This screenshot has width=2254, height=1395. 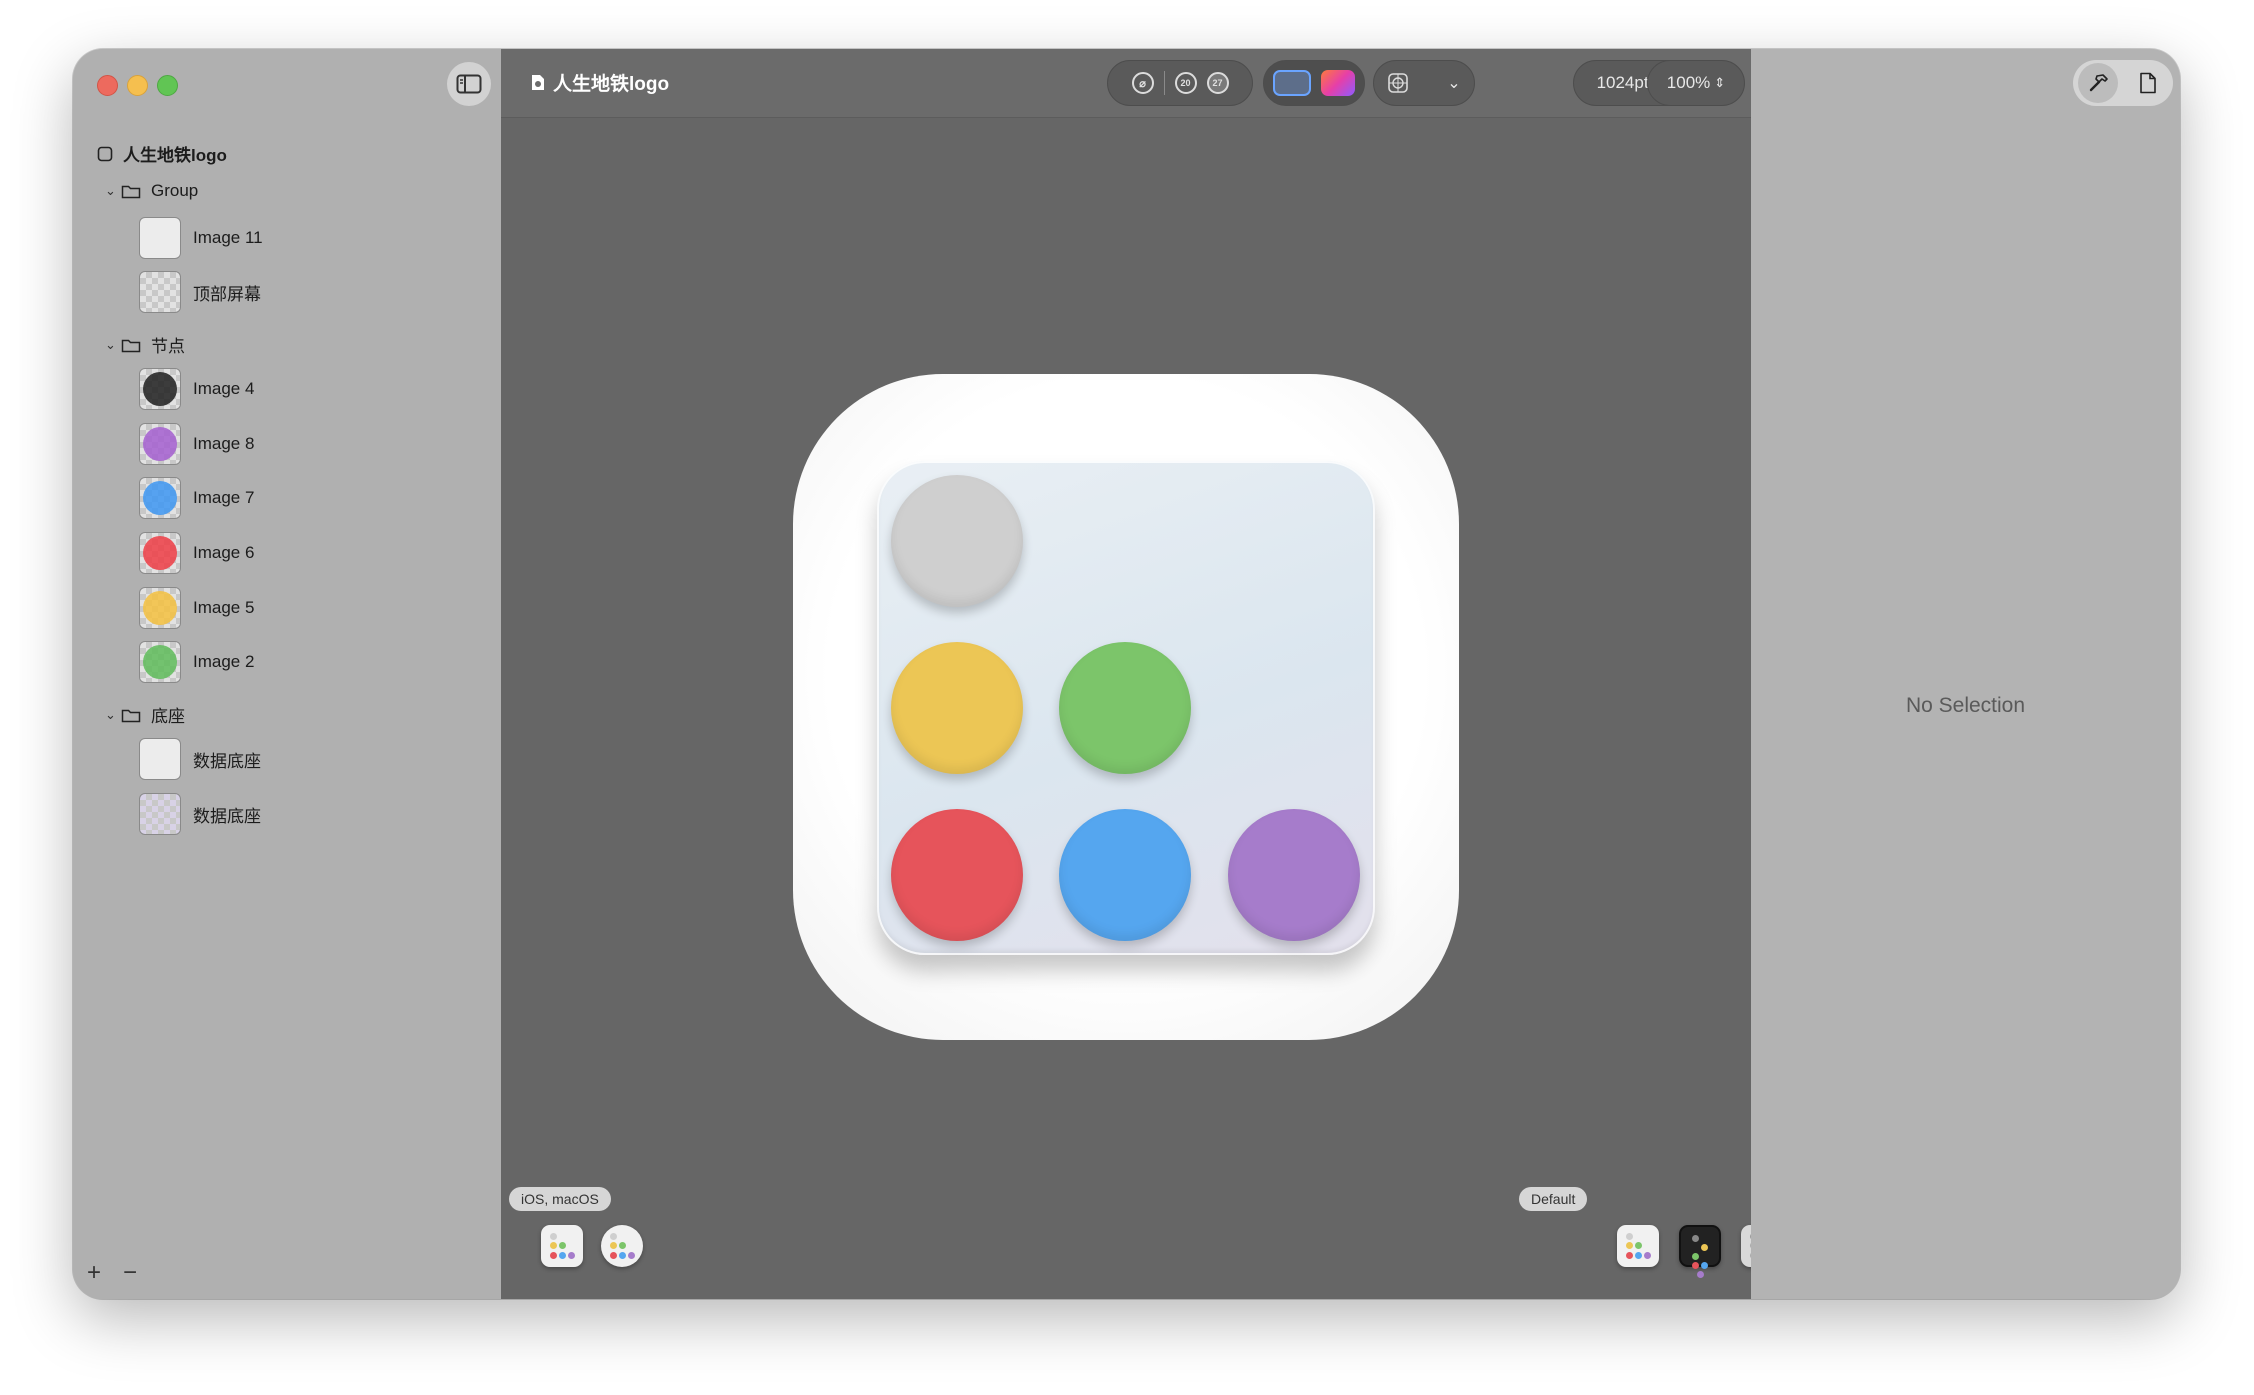 I want to click on red-node, so click(x=957, y=875).